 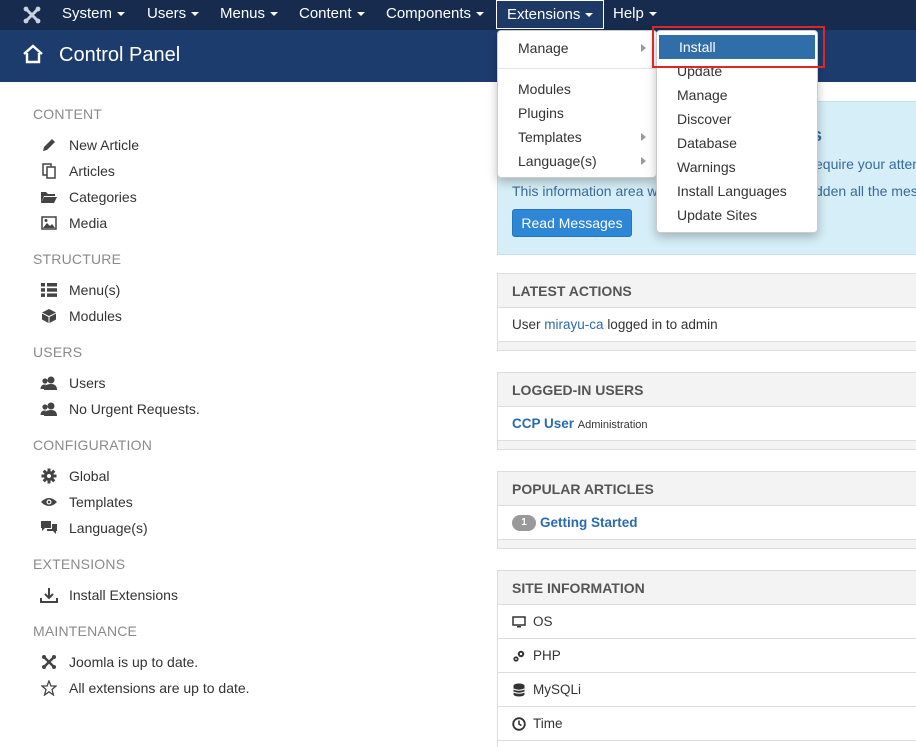 I want to click on menu-item-label: Update Sites, so click(x=717, y=215).